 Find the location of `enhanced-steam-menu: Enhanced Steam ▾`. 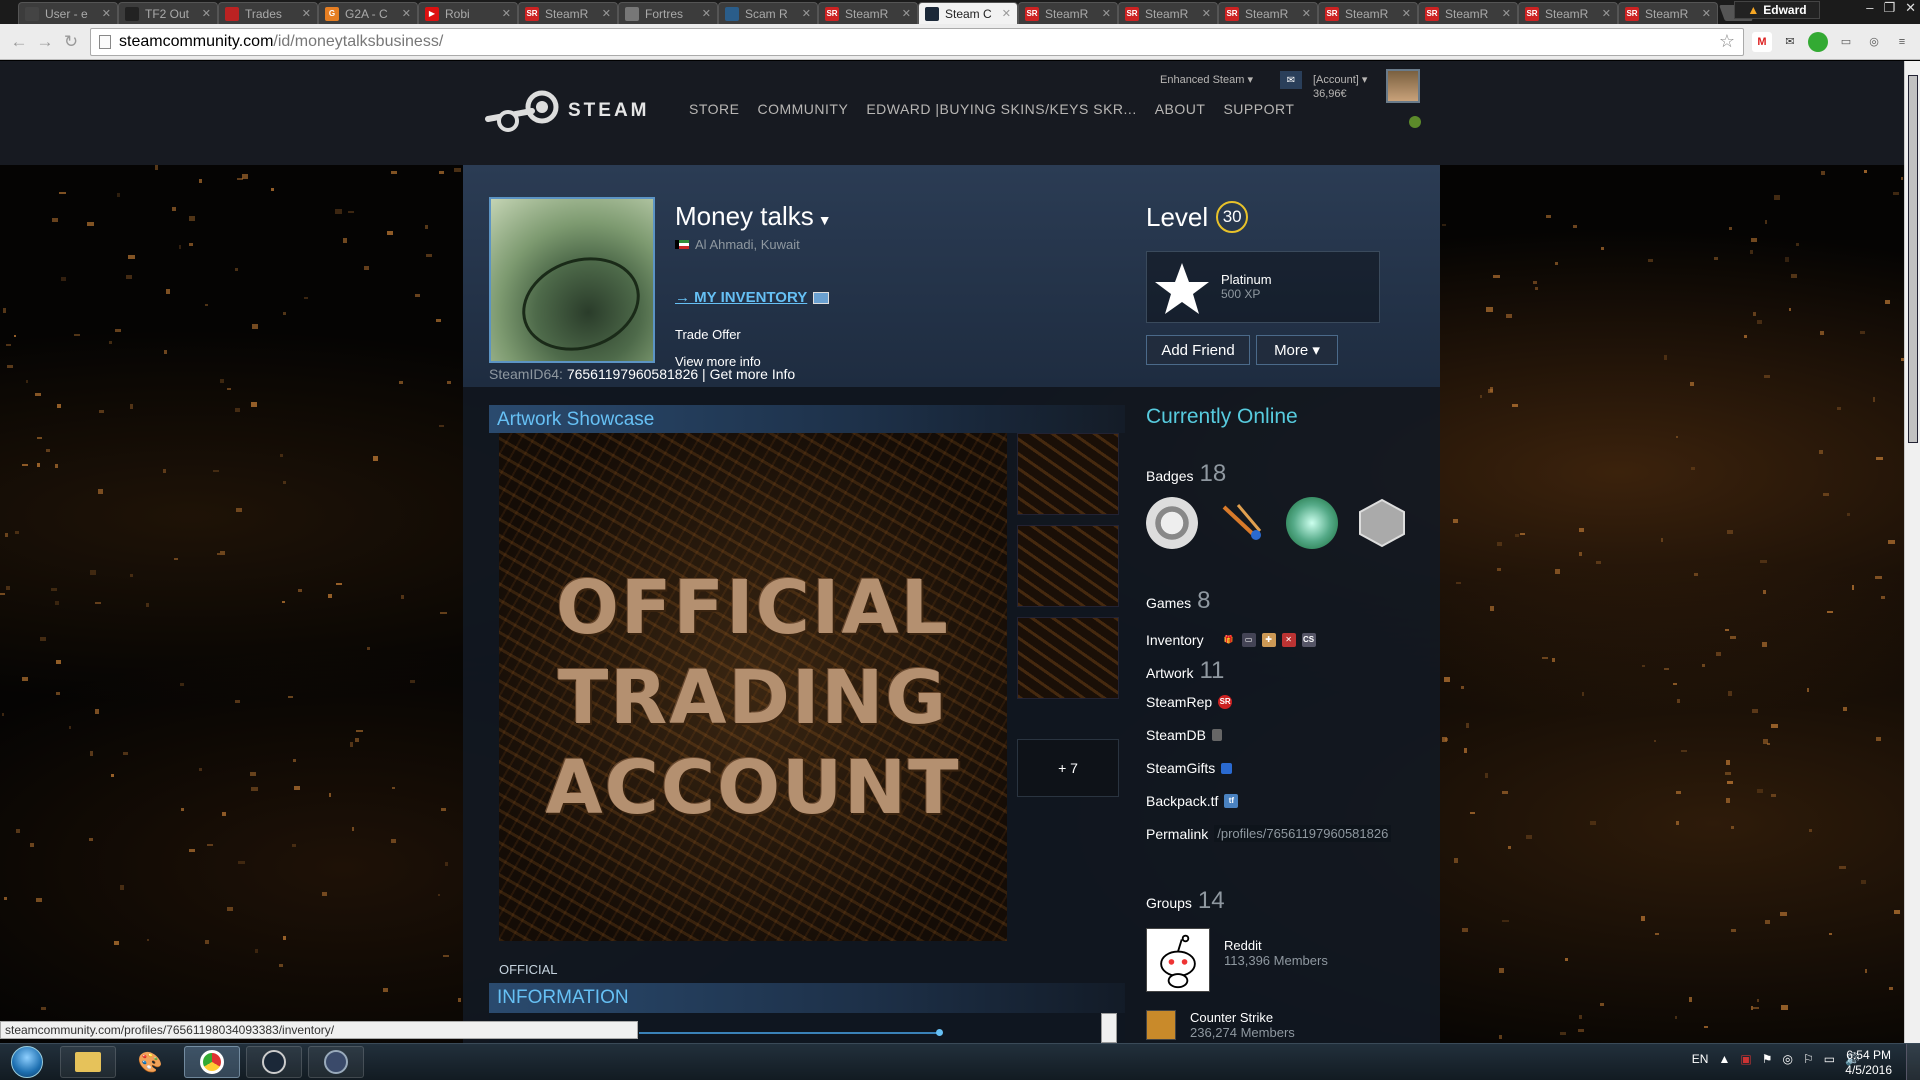

enhanced-steam-menu: Enhanced Steam ▾ is located at coordinates (1206, 79).